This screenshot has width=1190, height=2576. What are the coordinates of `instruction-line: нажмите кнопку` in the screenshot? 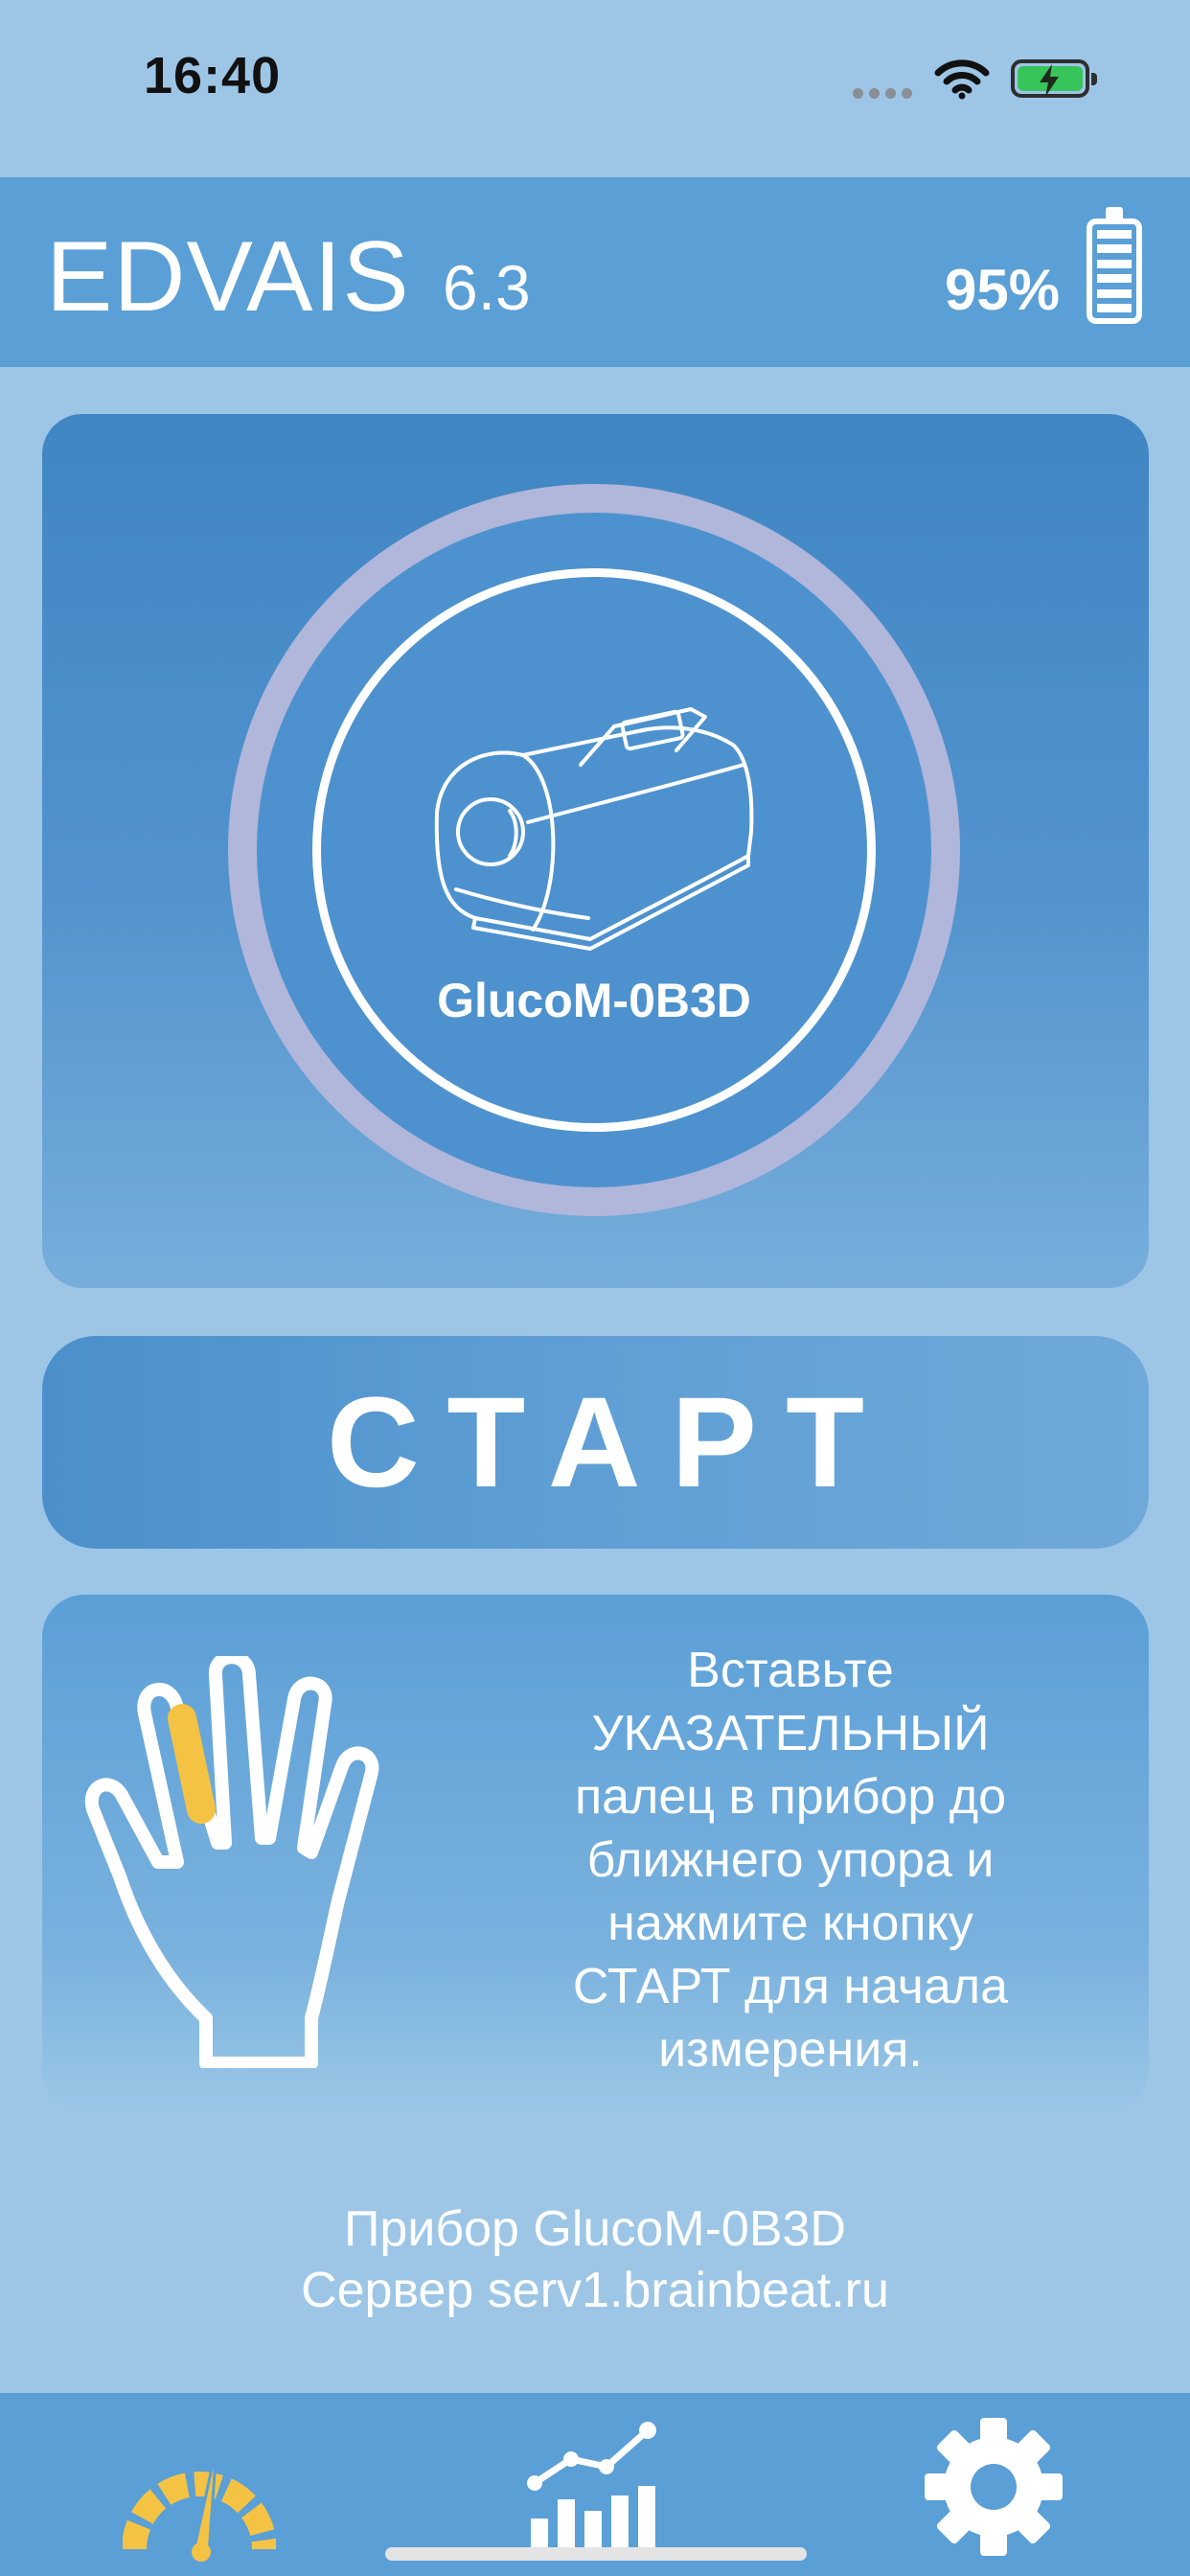 It's located at (790, 1924).